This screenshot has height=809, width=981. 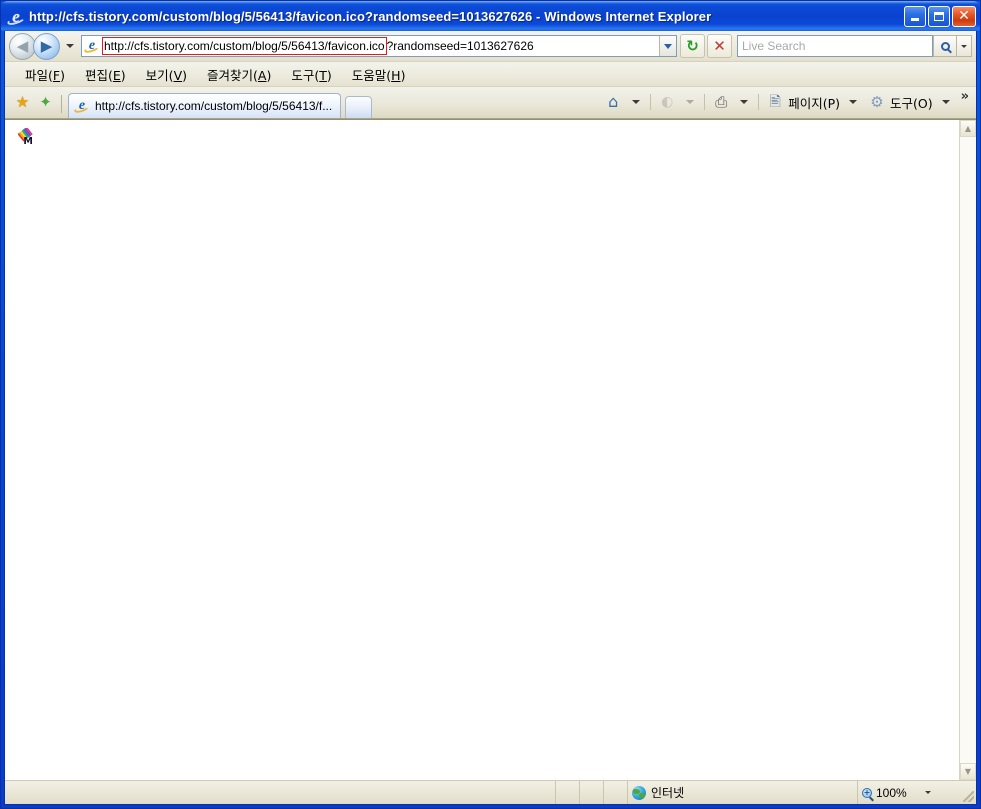 I want to click on scroll-up-button: ▲, so click(x=968, y=128).